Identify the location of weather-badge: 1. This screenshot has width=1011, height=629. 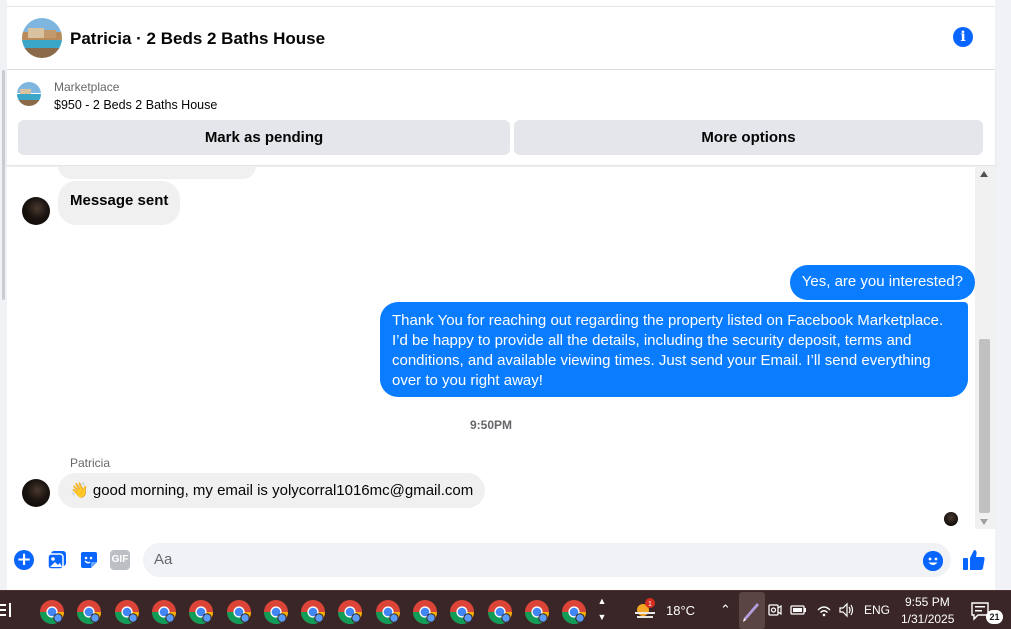
(650, 604).